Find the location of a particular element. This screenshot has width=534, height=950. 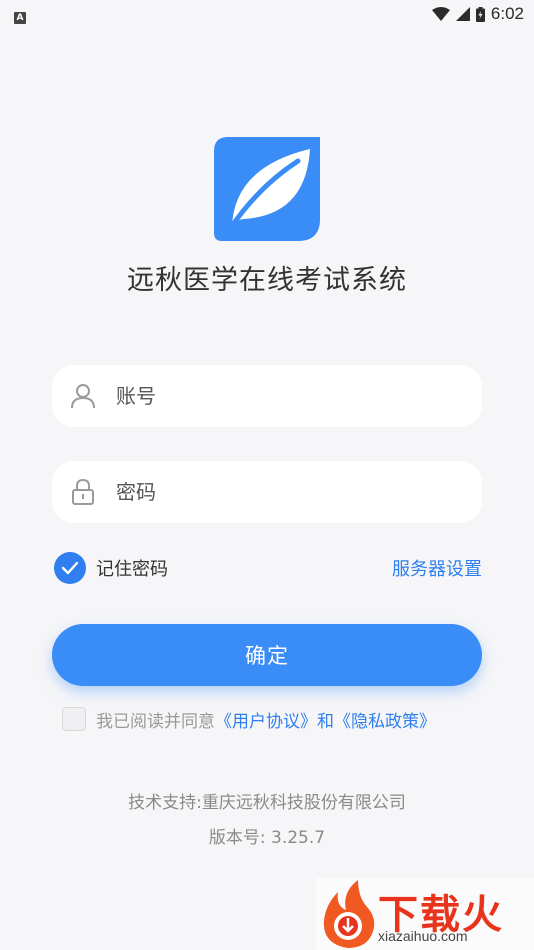

agreement-conjunction: 和 is located at coordinates (325, 721).